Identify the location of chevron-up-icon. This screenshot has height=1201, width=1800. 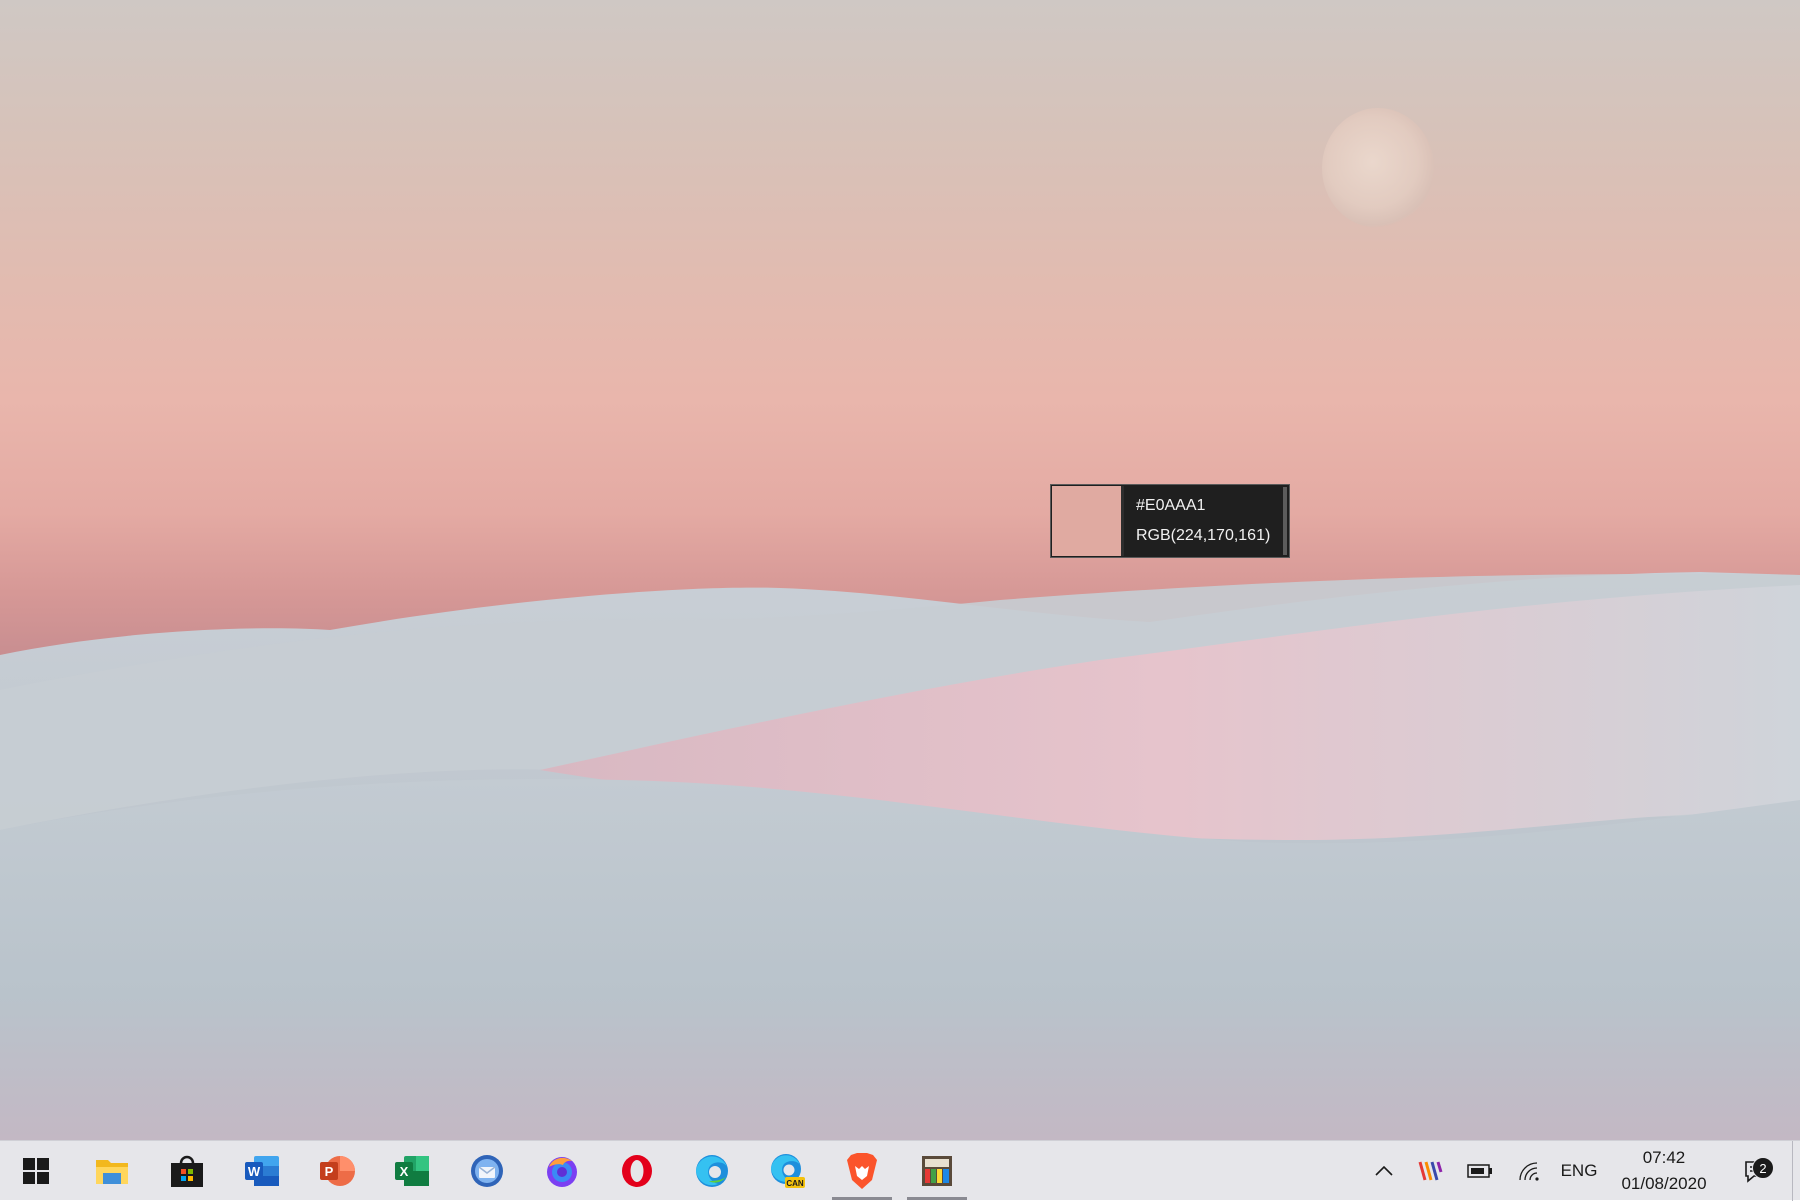
(1384, 1171).